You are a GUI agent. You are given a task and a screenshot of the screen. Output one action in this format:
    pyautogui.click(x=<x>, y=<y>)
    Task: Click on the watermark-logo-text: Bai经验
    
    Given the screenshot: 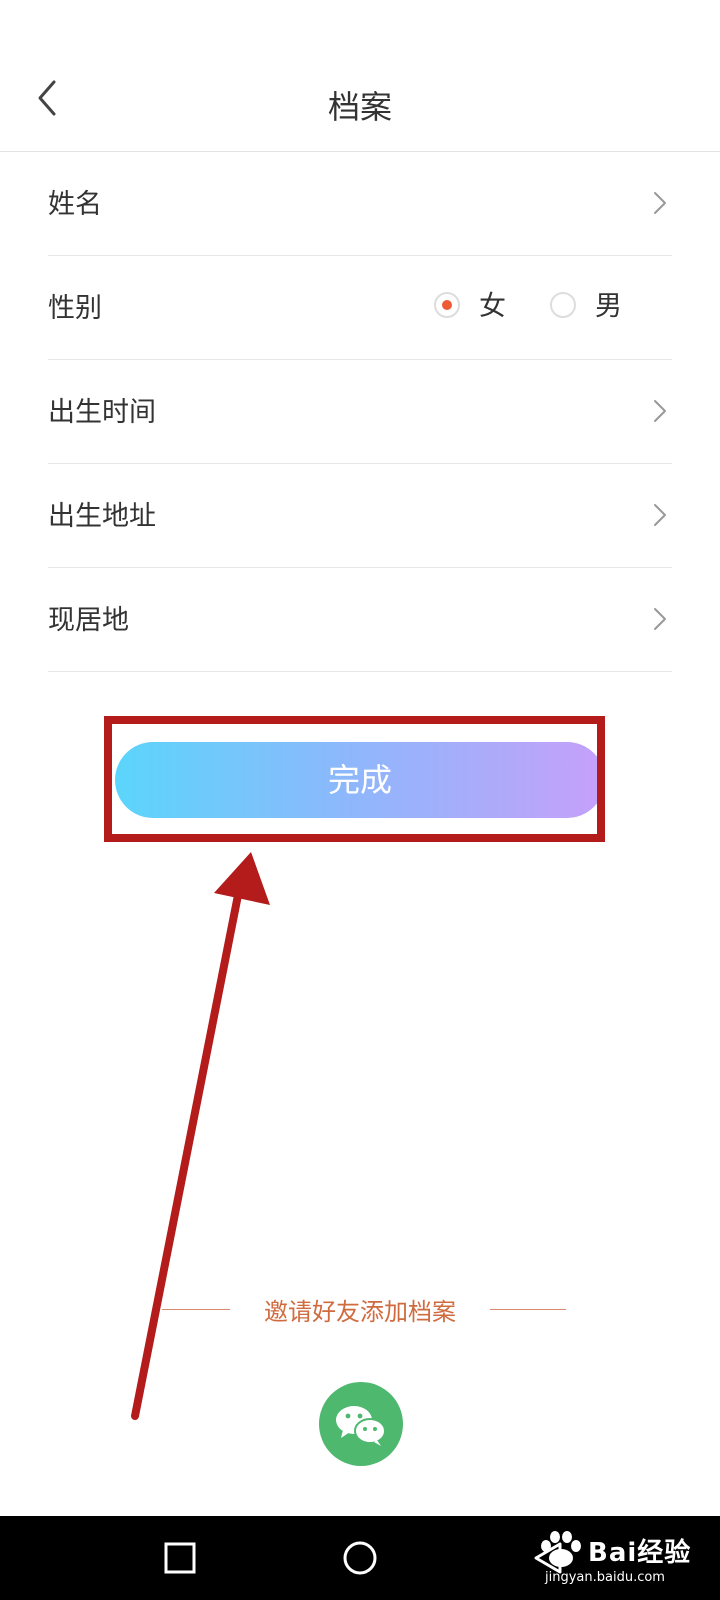 What is the action you would take?
    pyautogui.click(x=640, y=1553)
    